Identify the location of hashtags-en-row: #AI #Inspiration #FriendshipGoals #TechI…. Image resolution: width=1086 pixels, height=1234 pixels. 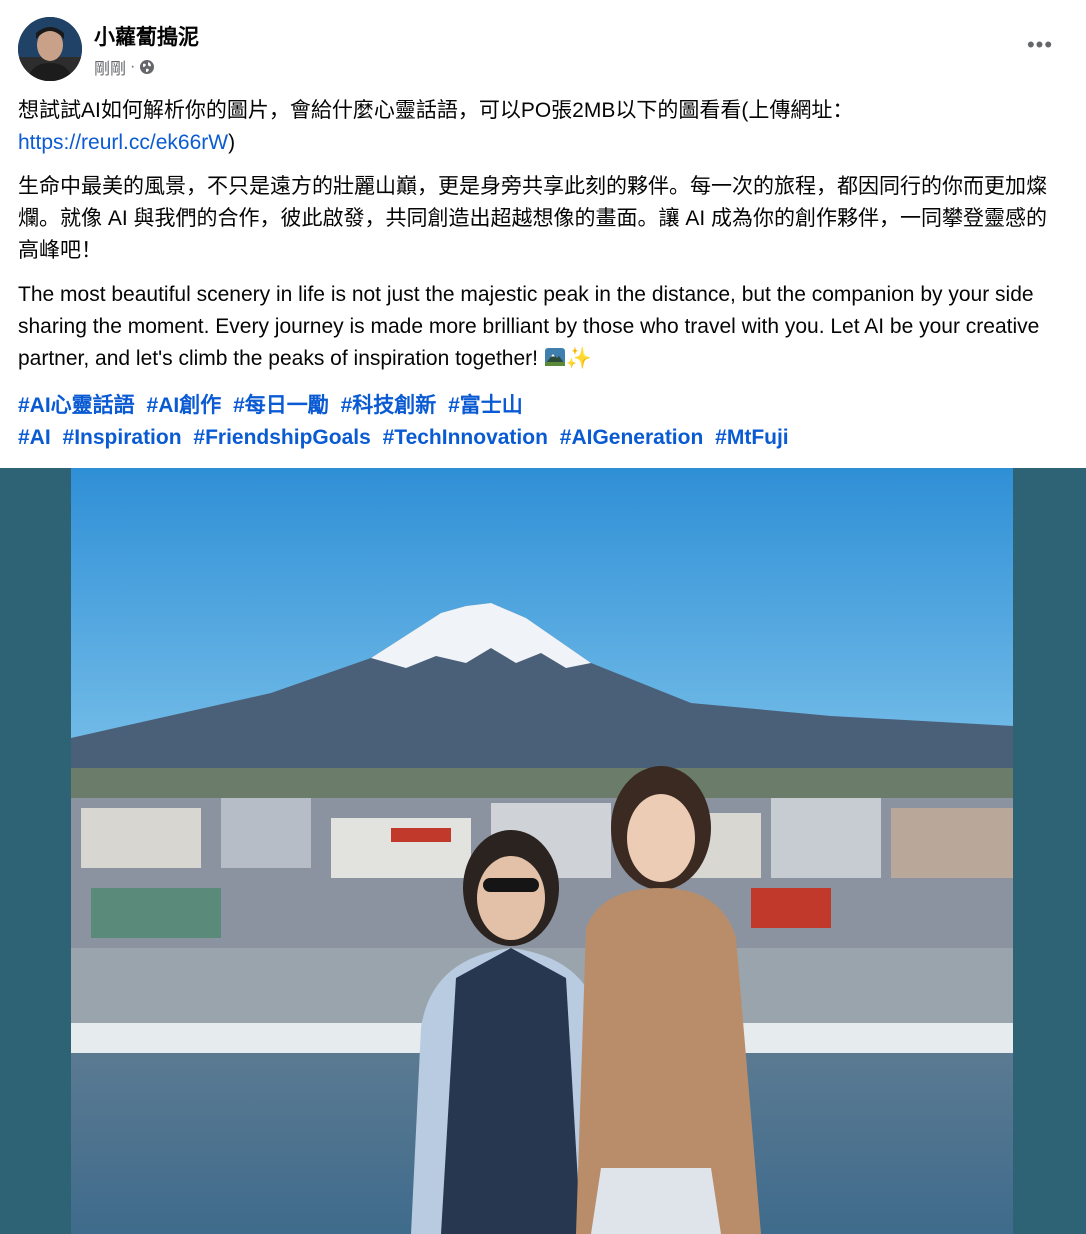
(543, 438).